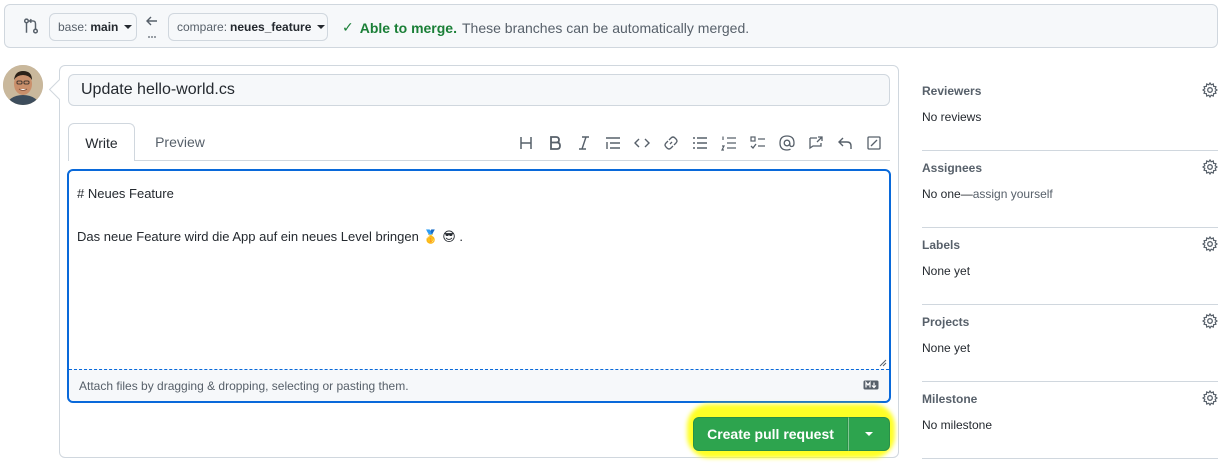 This screenshot has height=463, width=1232. I want to click on compare-branch-prefix: compare:, so click(202, 27).